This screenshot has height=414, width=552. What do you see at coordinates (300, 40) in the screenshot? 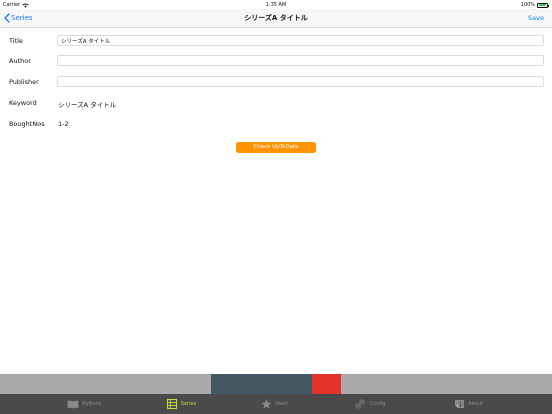
I see `title-field` at bounding box center [300, 40].